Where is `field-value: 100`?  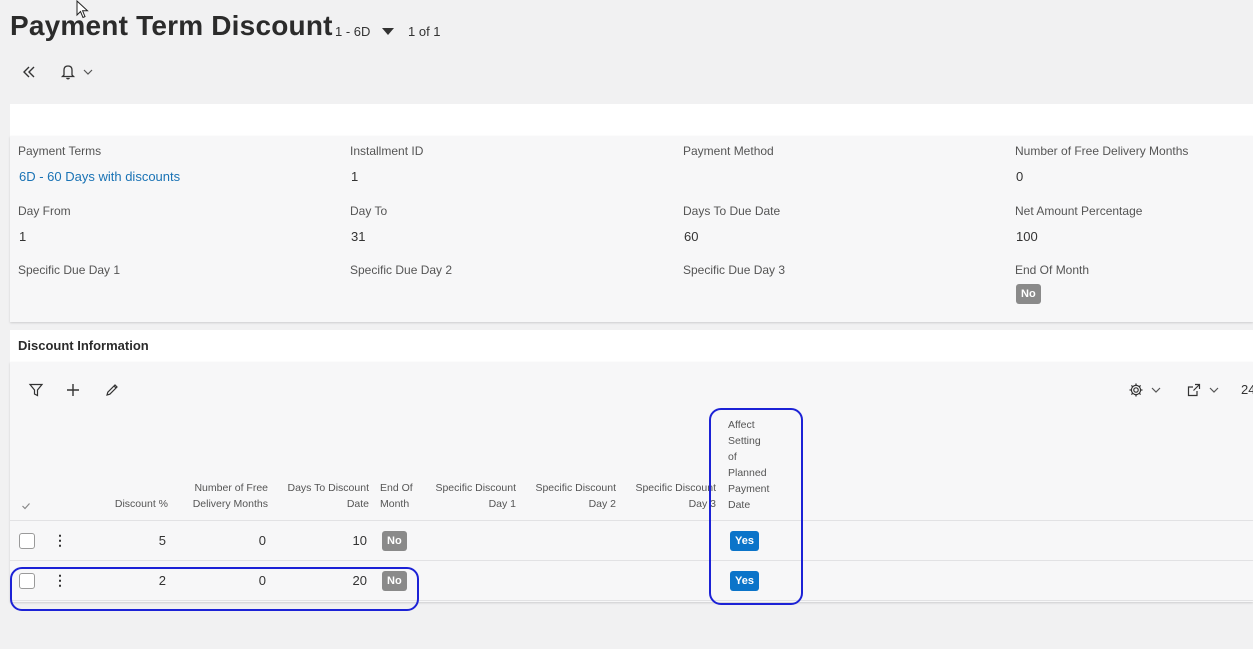 field-value: 100 is located at coordinates (1027, 236).